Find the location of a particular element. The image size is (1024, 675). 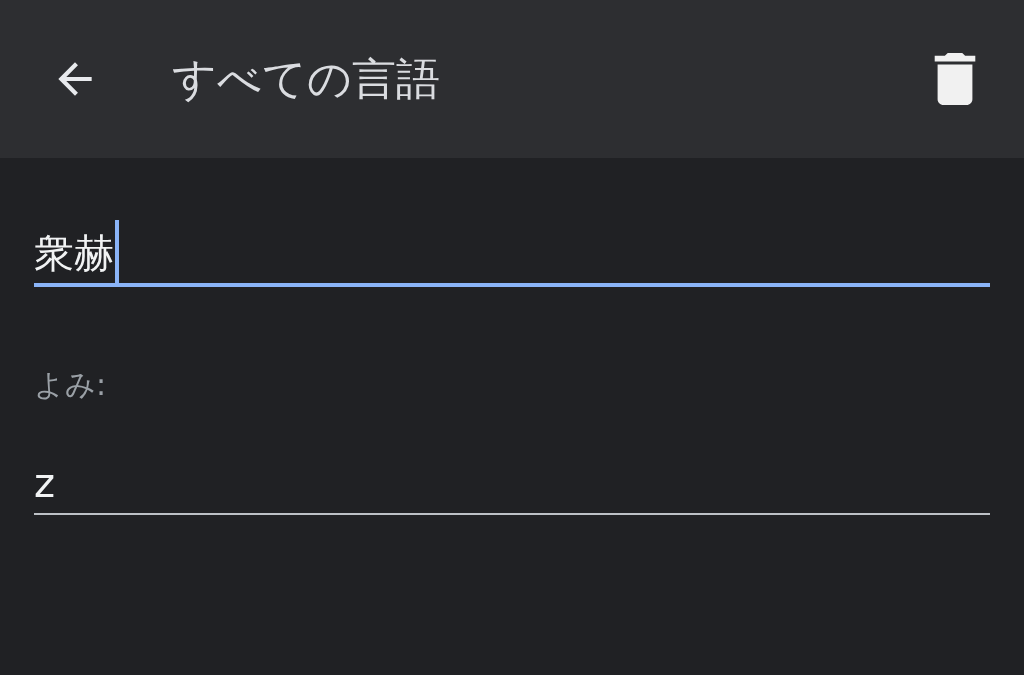

field-label: よみ: is located at coordinates (71, 385).